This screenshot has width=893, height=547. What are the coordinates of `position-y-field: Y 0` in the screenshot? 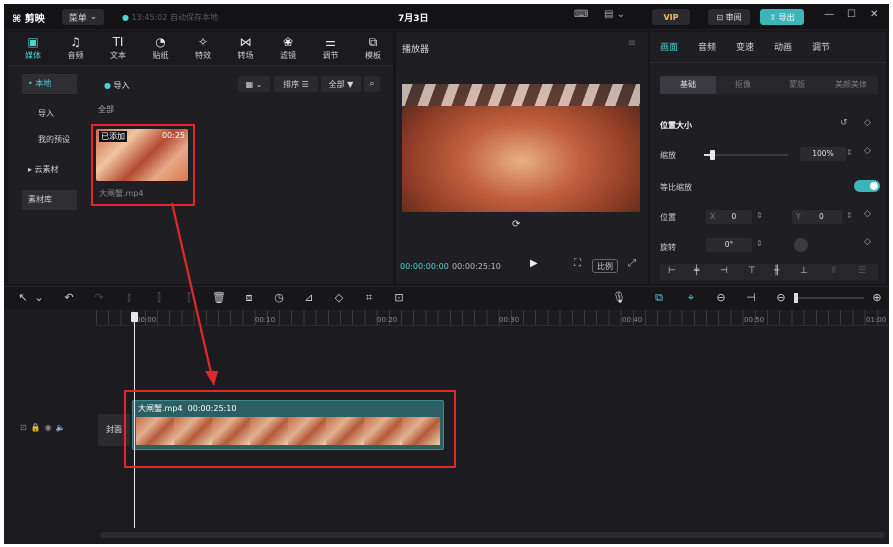 It's located at (817, 217).